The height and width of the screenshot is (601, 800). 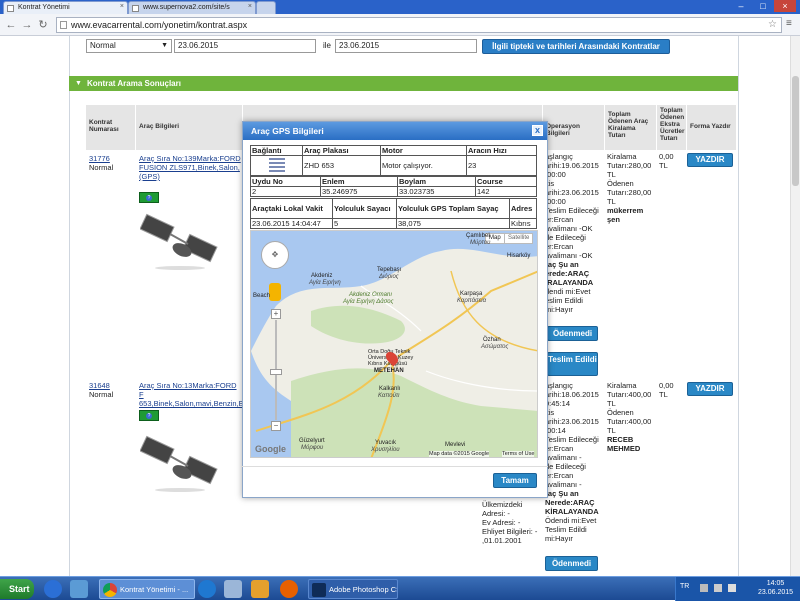 What do you see at coordinates (65, 7) in the screenshot?
I see `tab-kontrat-yonetimi: Kontrat Yönetimi ×` at bounding box center [65, 7].